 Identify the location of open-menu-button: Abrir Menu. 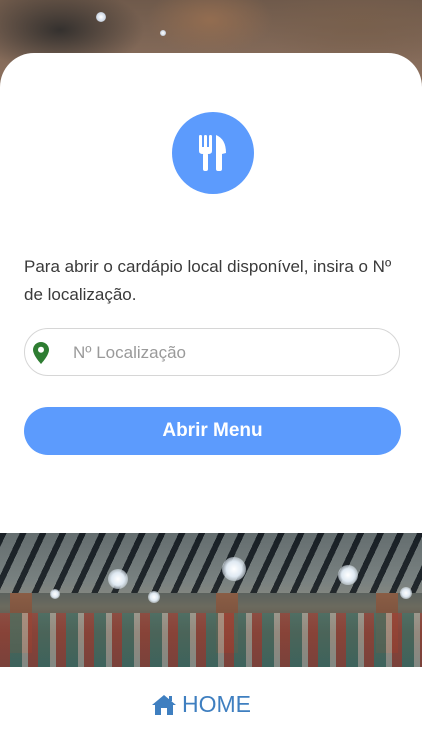
(212, 431).